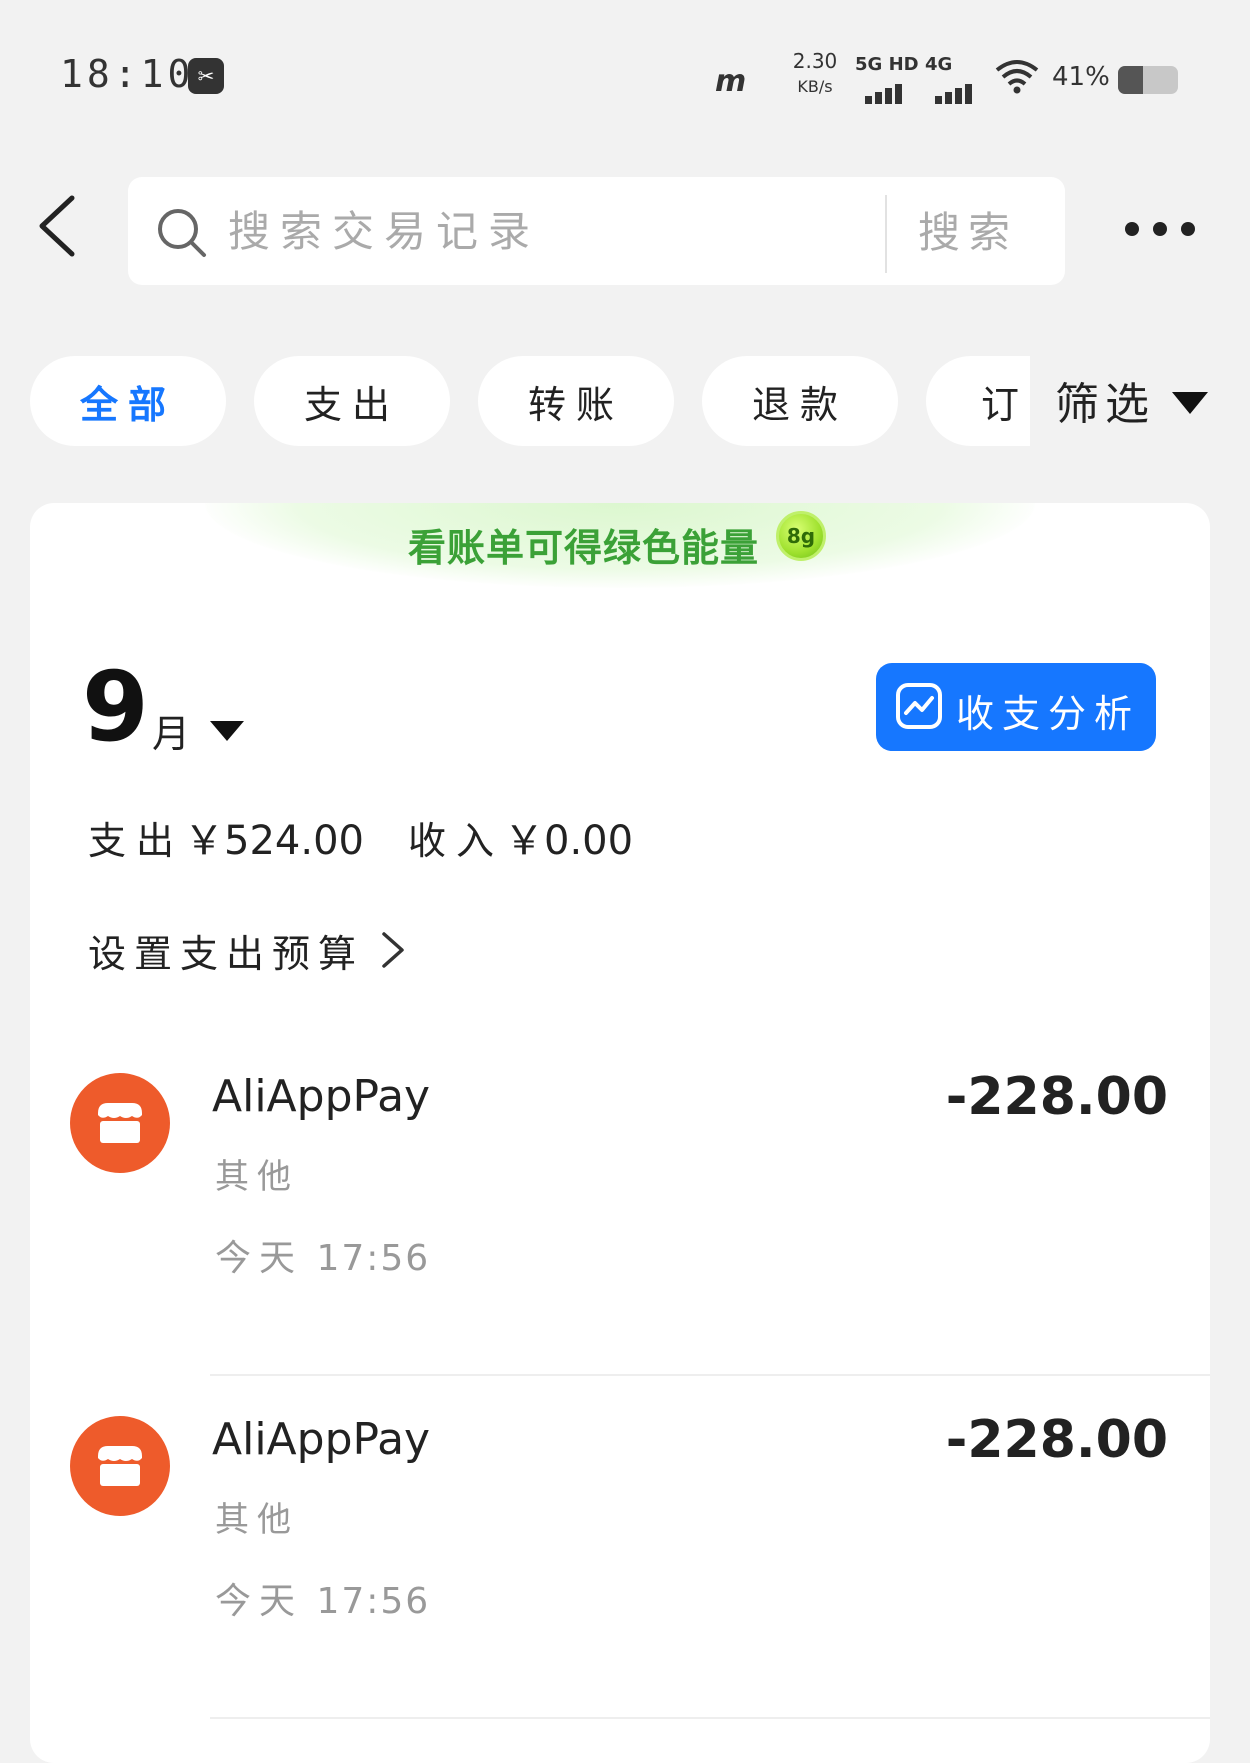 This screenshot has width=1250, height=1763. What do you see at coordinates (801, 536) in the screenshot?
I see `energy-badge-icon: 8g` at bounding box center [801, 536].